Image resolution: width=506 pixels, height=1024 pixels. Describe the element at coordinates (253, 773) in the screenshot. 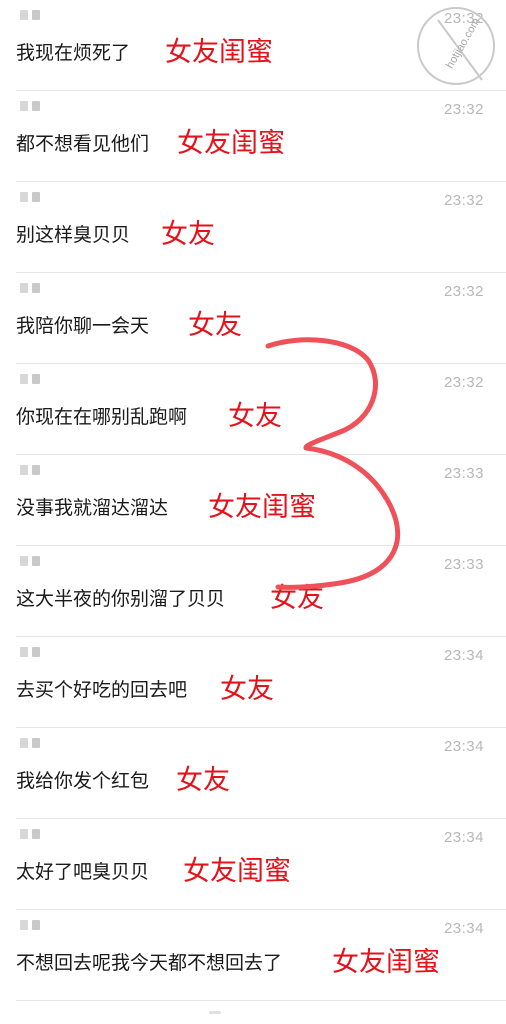

I see `list-item: 23:34 我给你发个红包 女友` at that location.